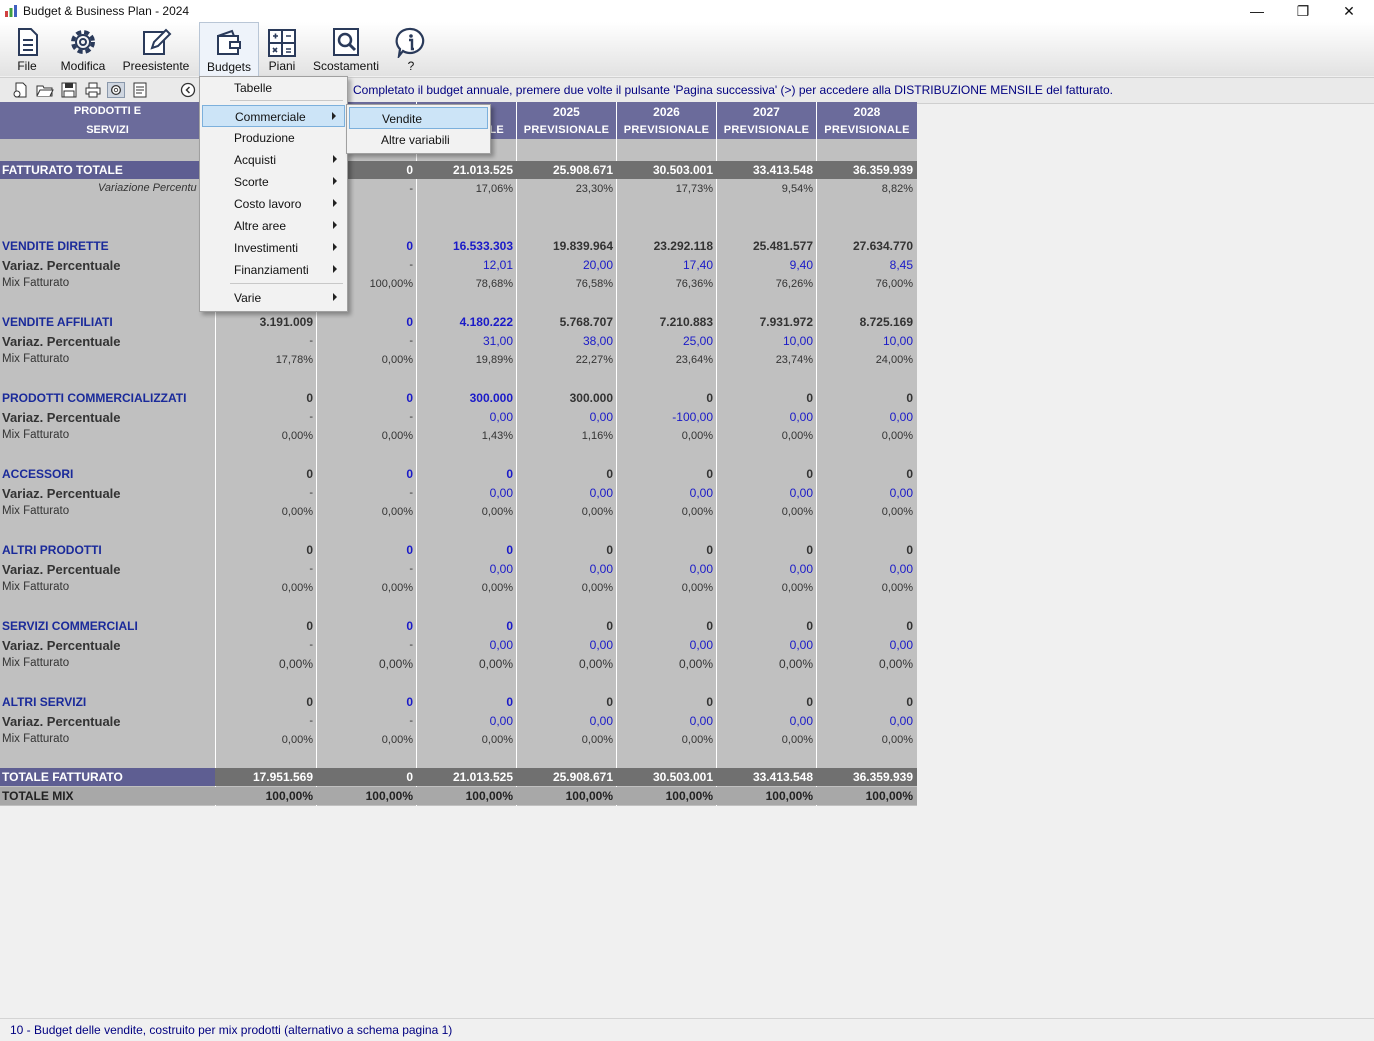 The width and height of the screenshot is (1374, 1041). Describe the element at coordinates (273, 226) in the screenshot. I see `menu-item-altre-aree: Altre aree` at that location.